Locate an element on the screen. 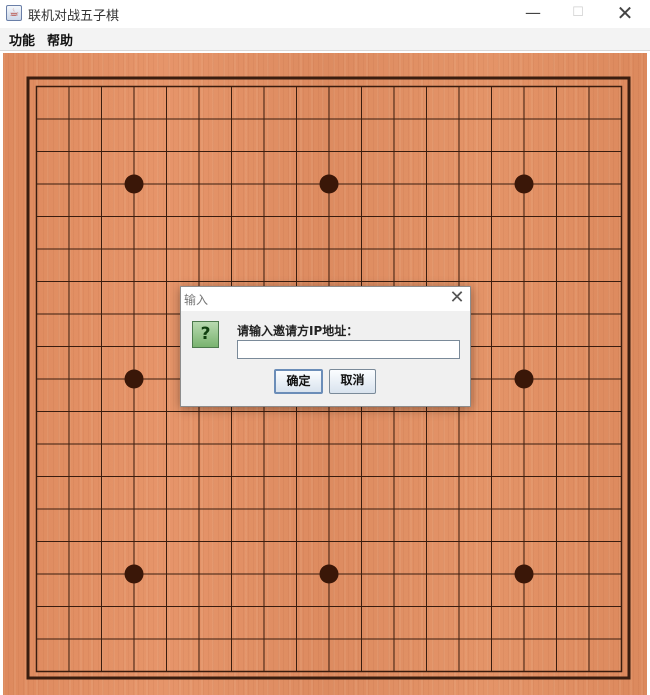  menu-bar: 功能 帮助 is located at coordinates (325, 39).